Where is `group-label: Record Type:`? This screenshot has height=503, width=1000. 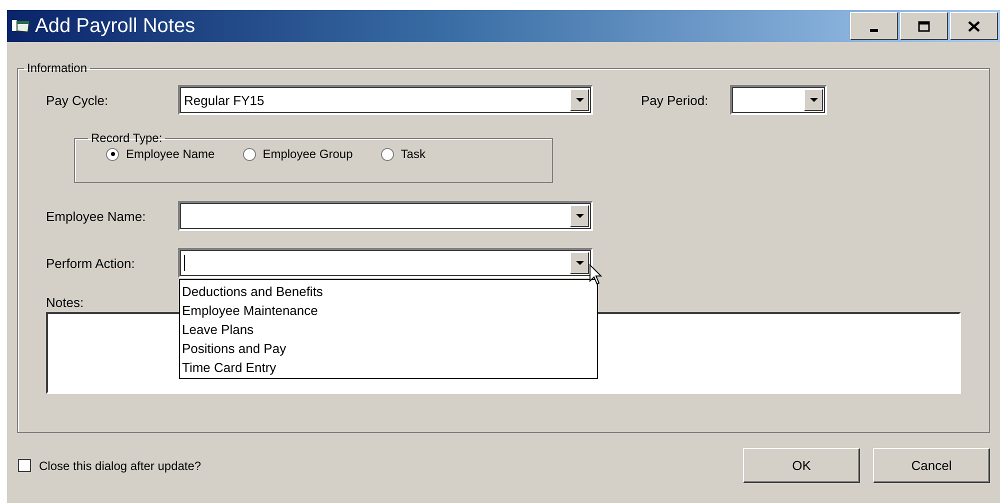 group-label: Record Type: is located at coordinates (127, 138).